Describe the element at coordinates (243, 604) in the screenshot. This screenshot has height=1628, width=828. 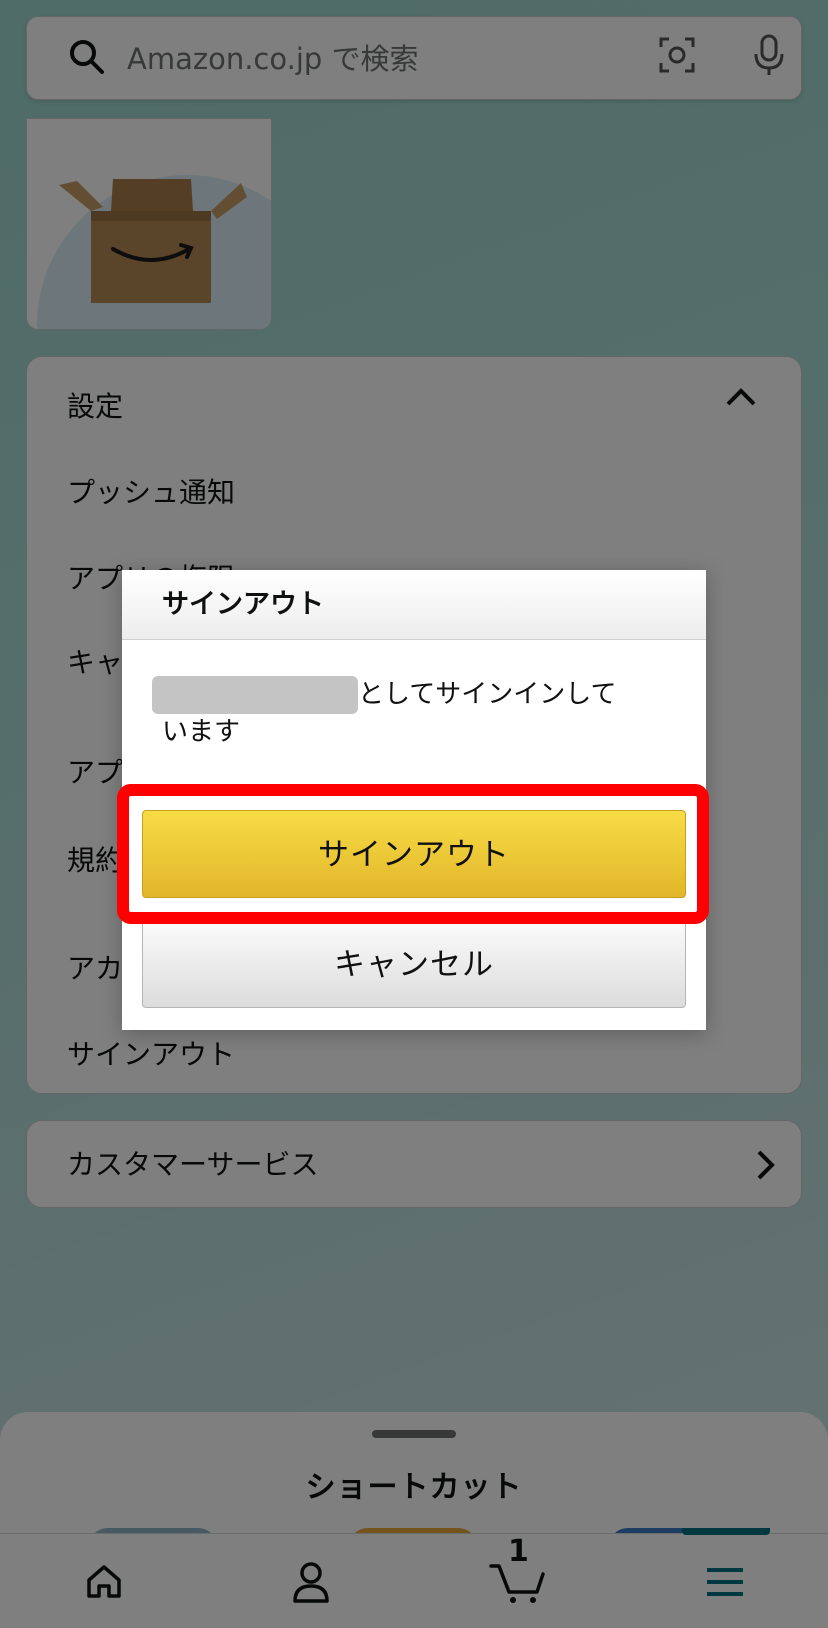
I see `dialog-title: サインアウト` at that location.